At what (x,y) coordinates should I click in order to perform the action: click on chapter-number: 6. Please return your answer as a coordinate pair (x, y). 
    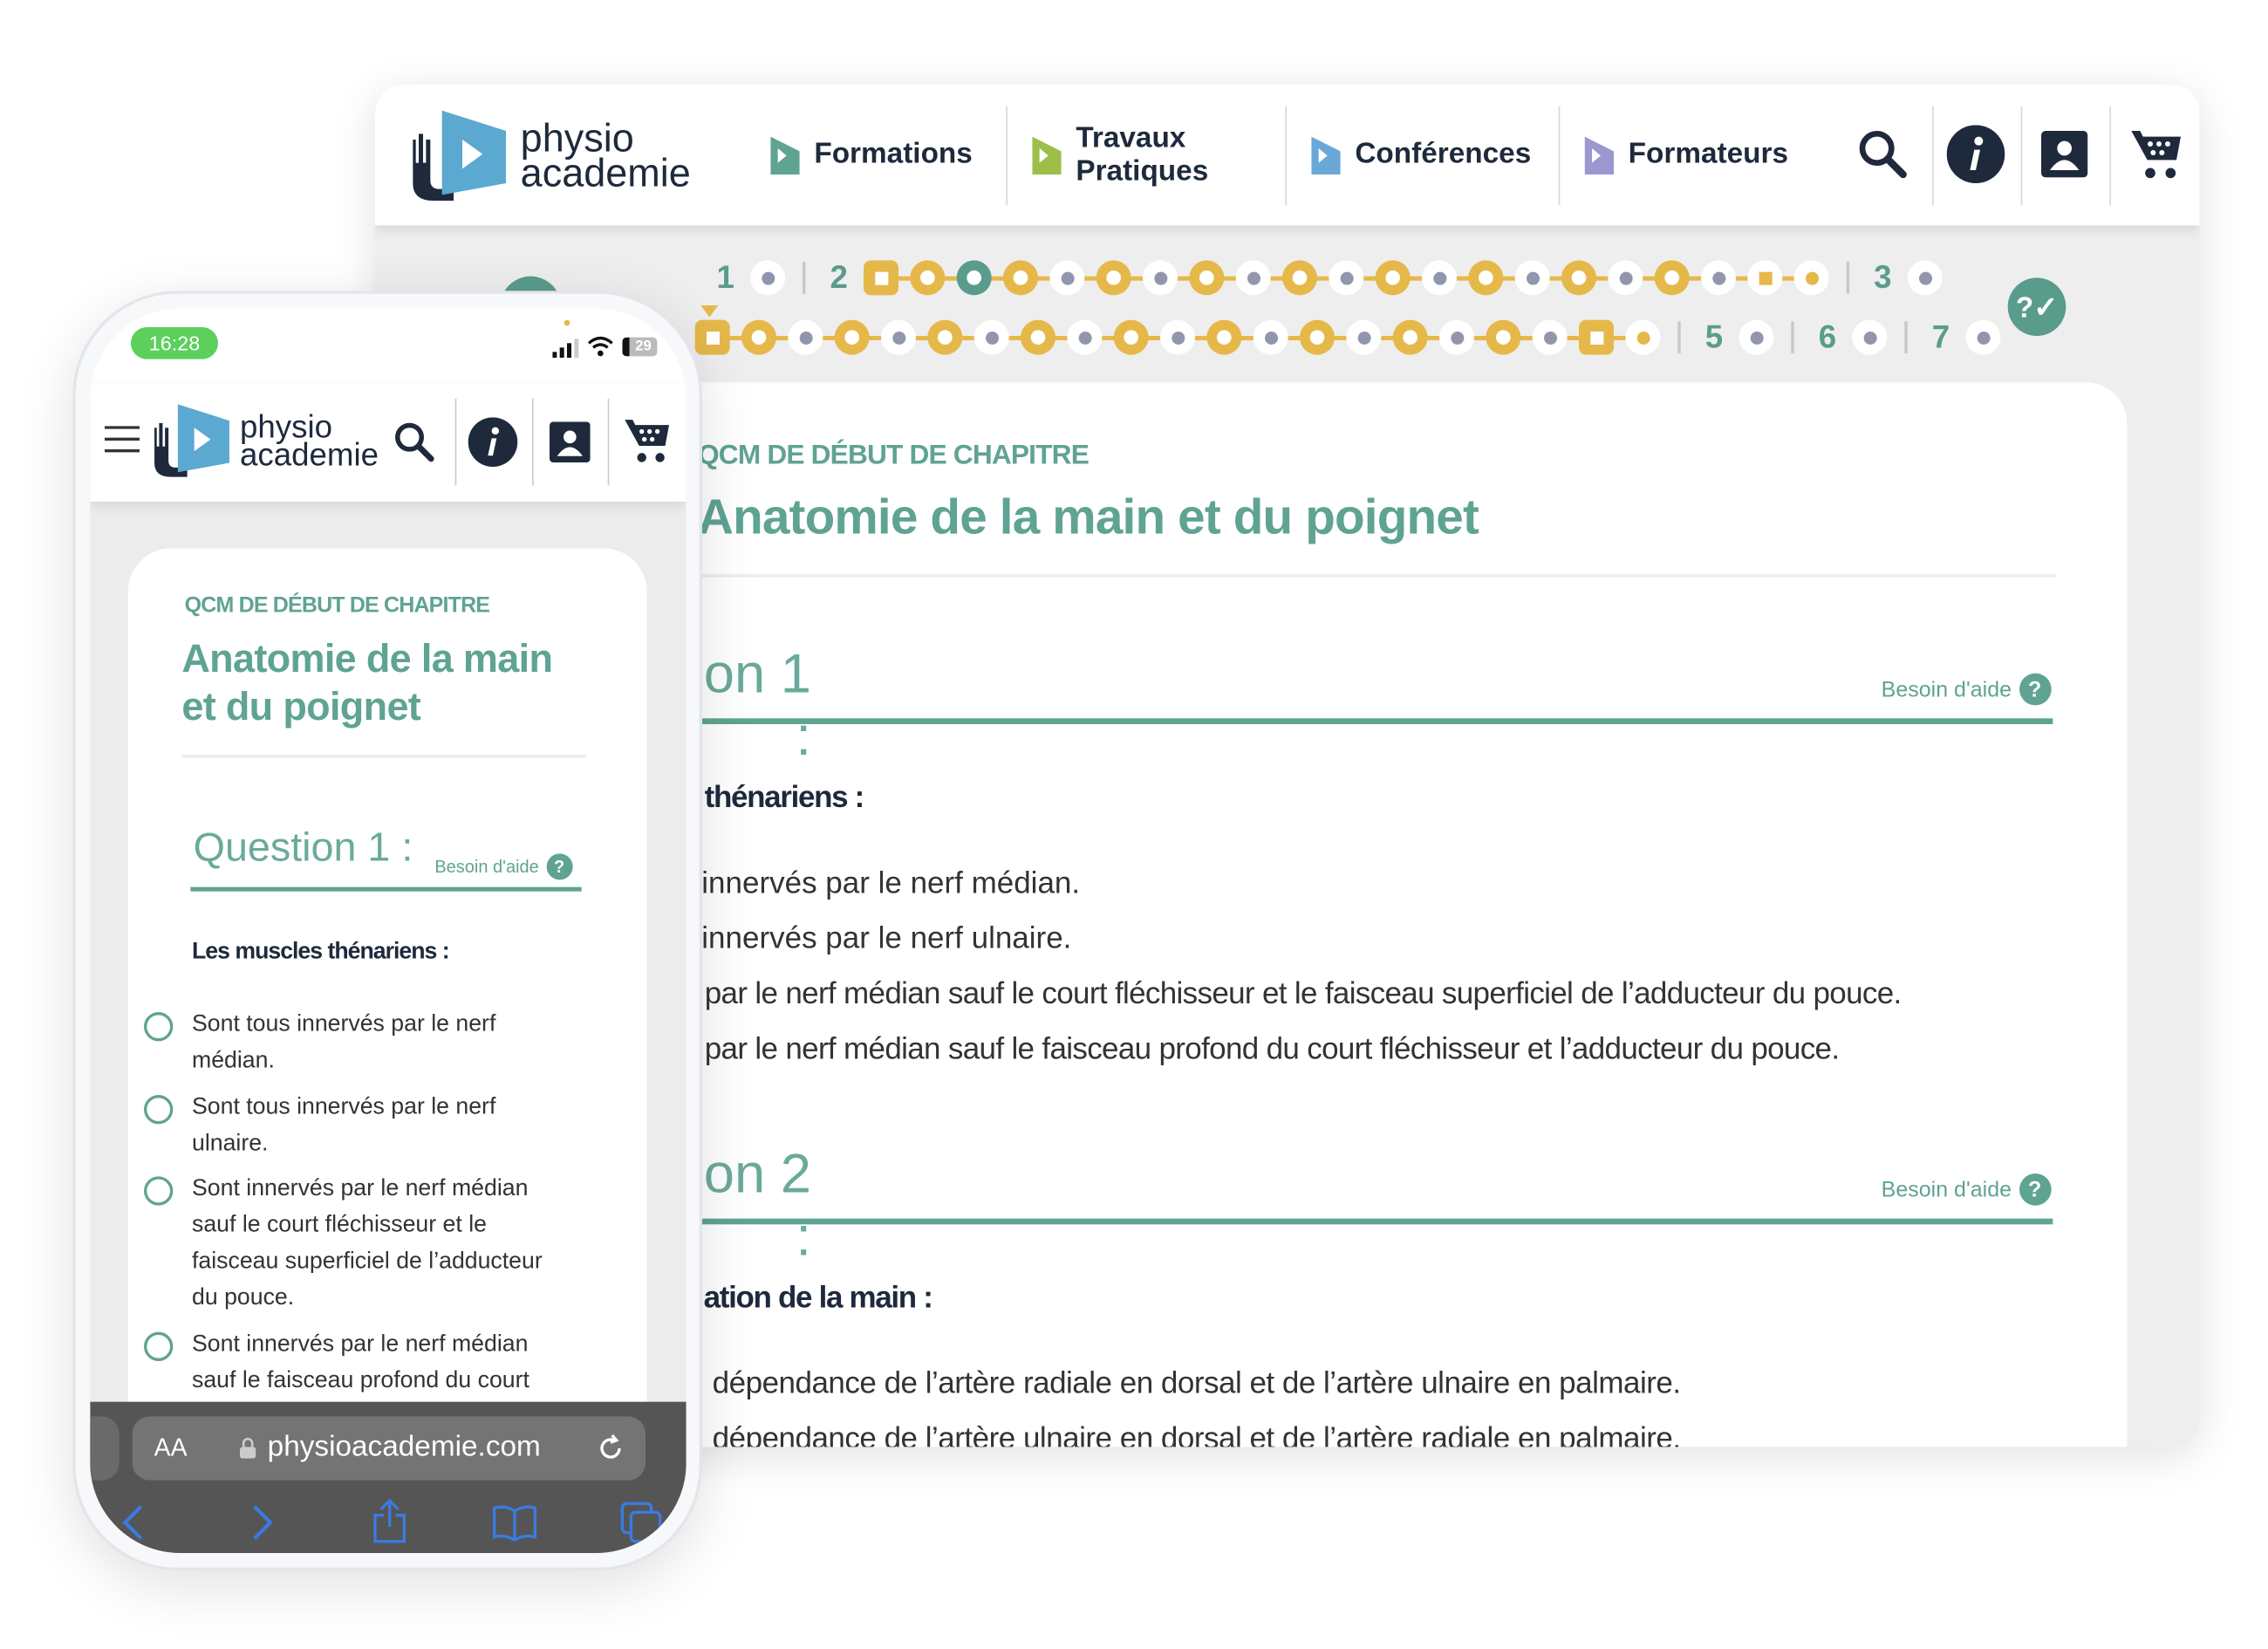
    Looking at the image, I should click on (1828, 337).